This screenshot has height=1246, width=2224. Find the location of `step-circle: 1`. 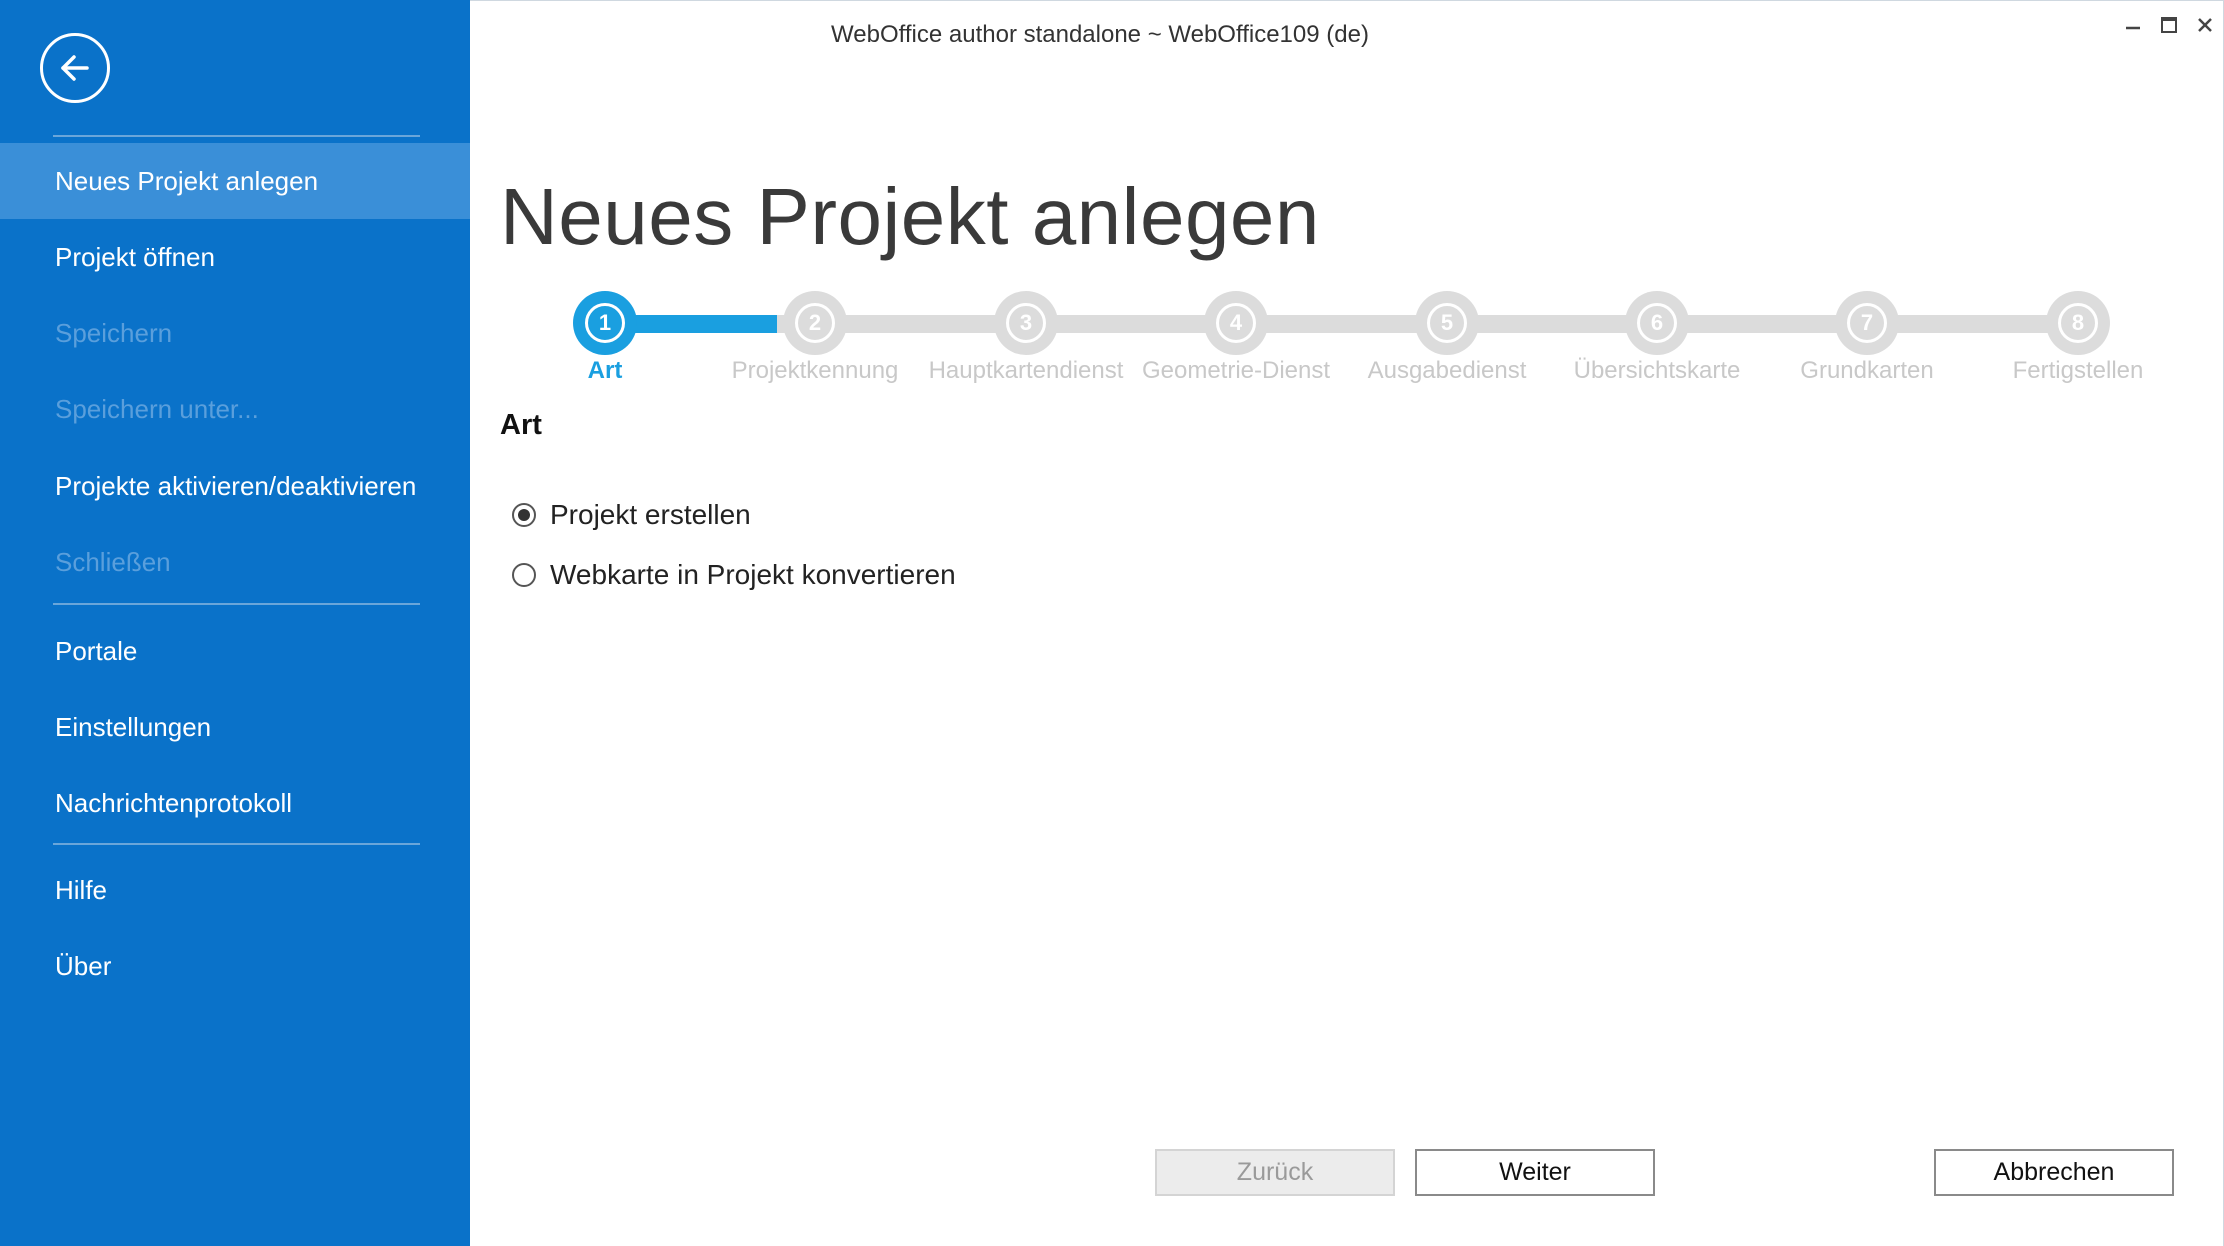

step-circle: 1 is located at coordinates (605, 323).